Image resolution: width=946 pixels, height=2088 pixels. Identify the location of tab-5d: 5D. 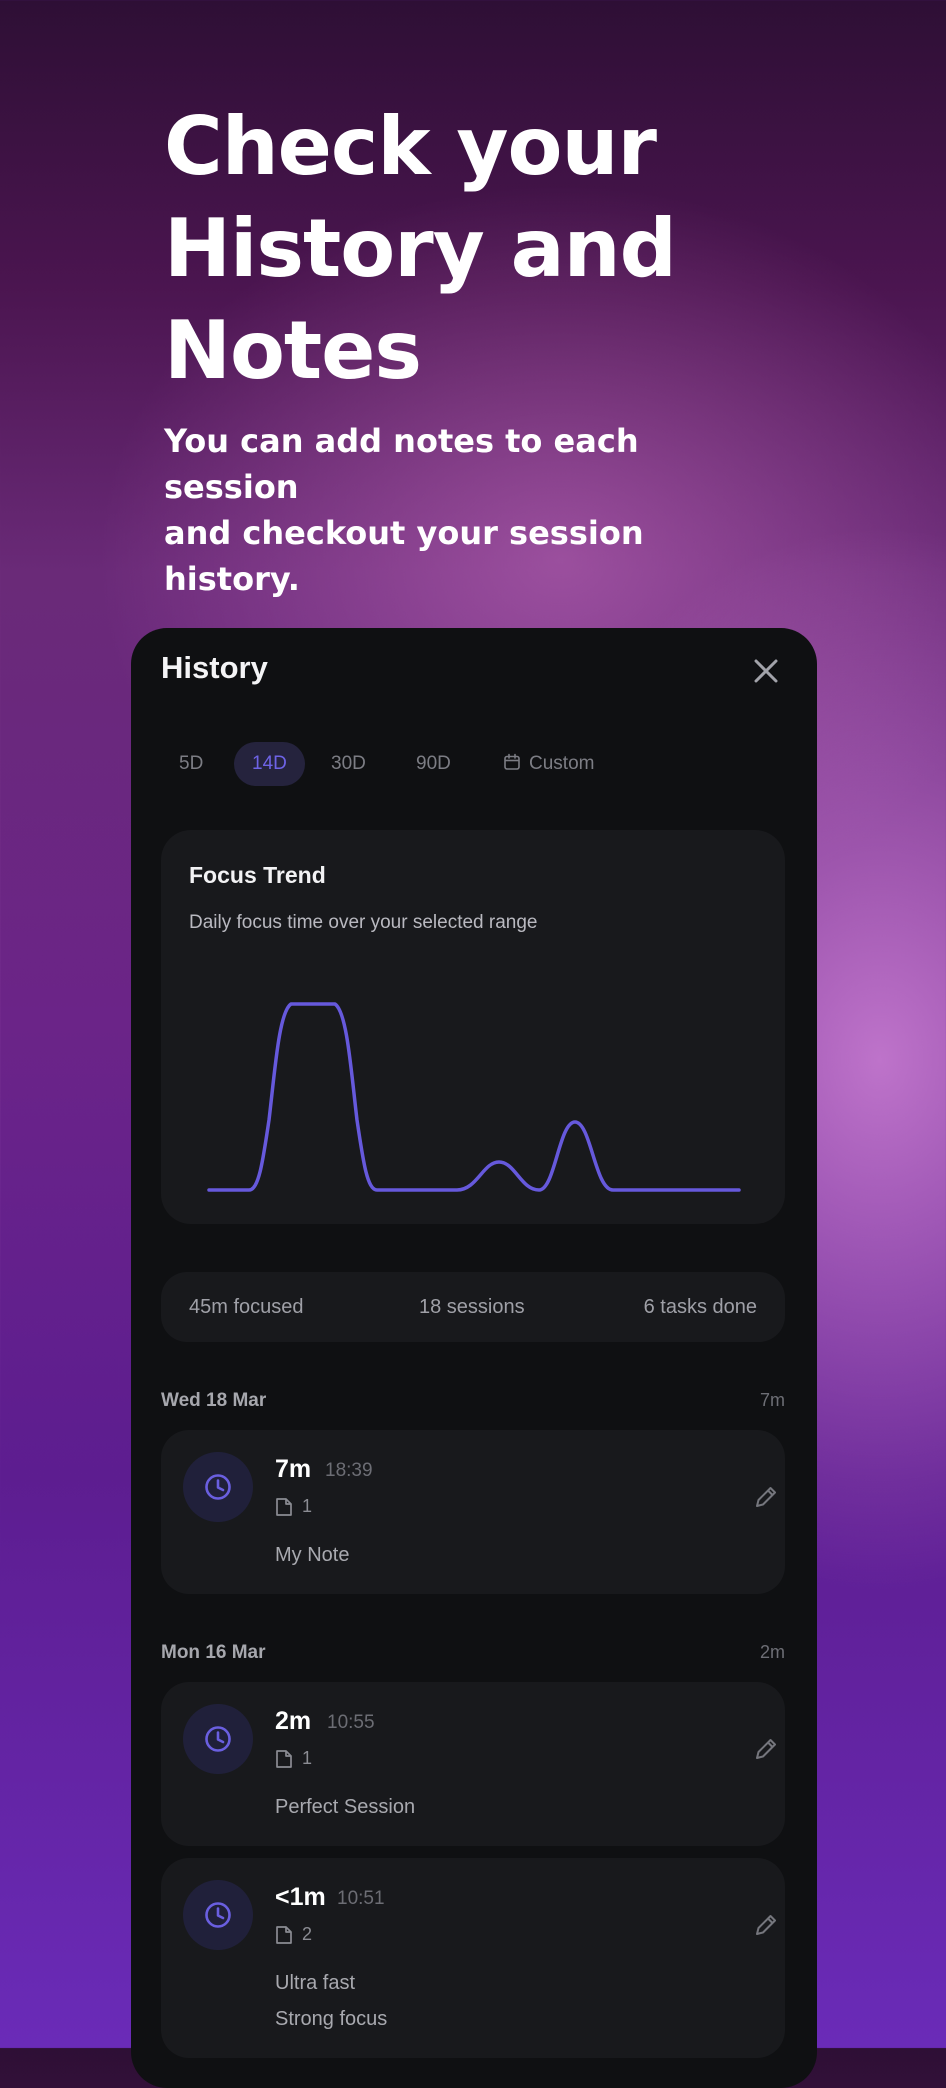
(191, 764).